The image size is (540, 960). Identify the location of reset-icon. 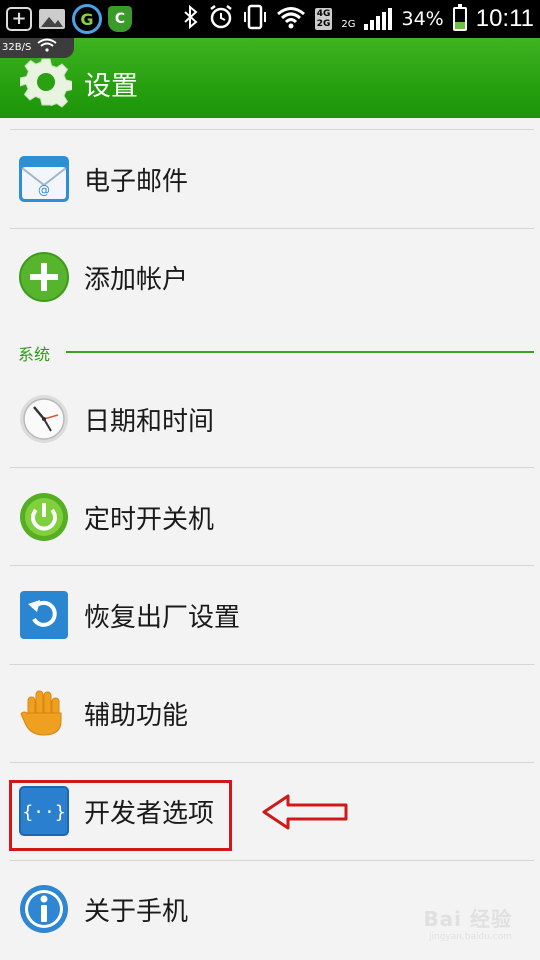
(44, 615).